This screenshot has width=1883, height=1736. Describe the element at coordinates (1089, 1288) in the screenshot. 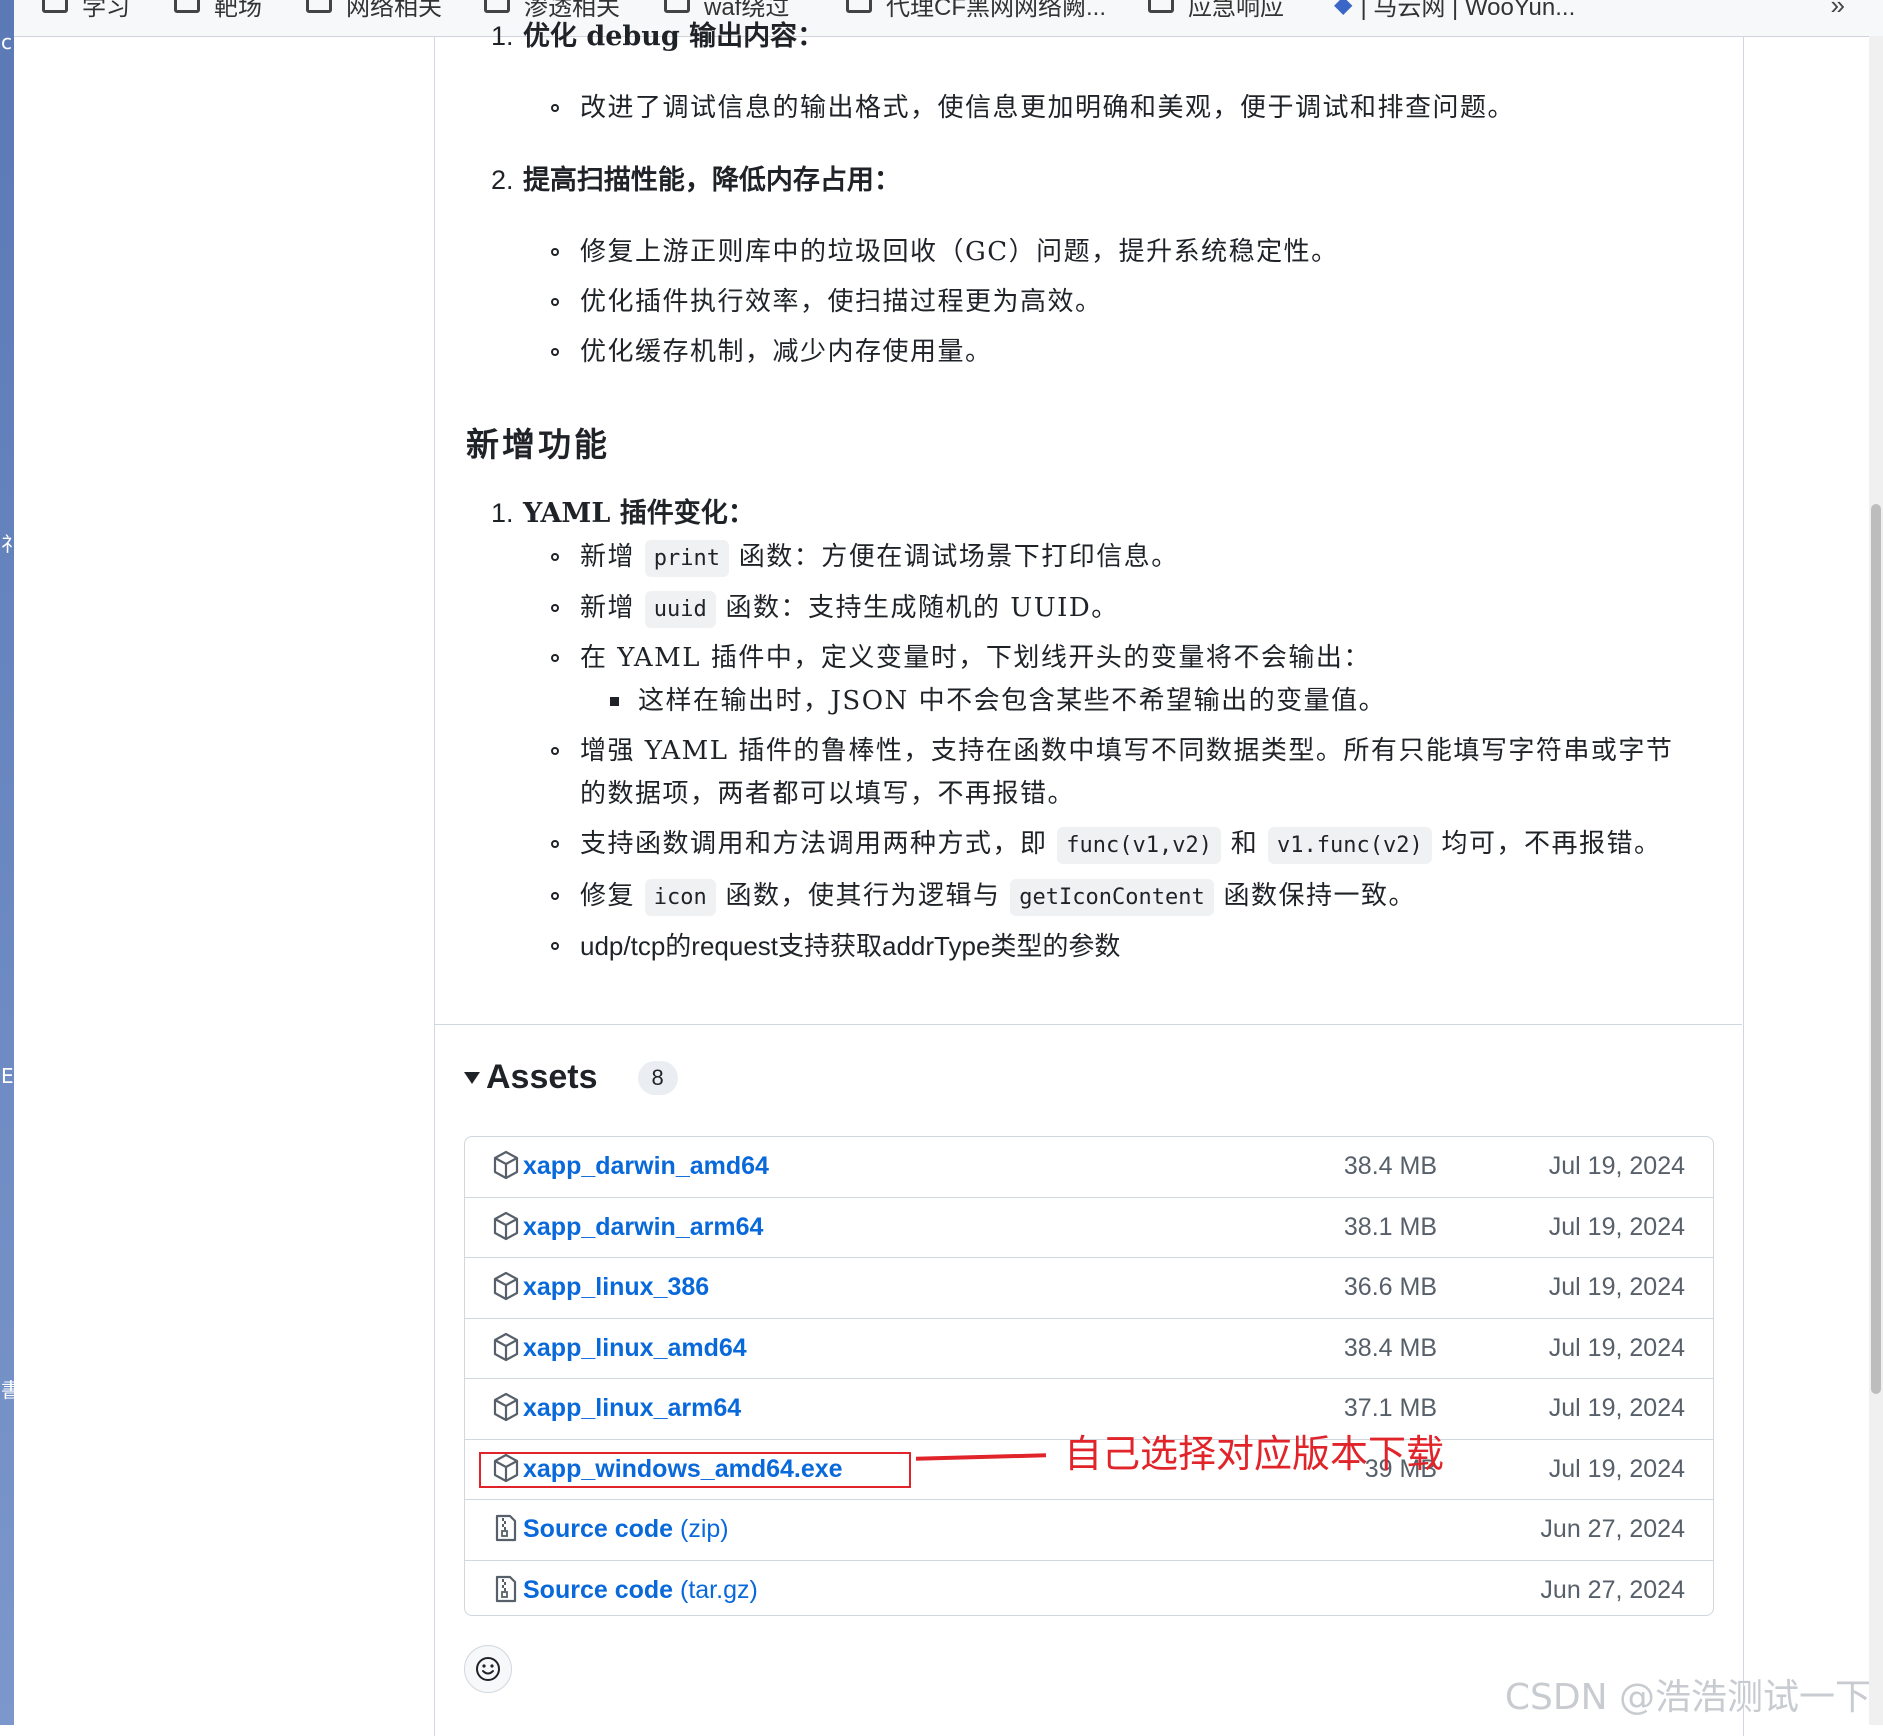

I see `asset-row: xapp_linux_386 36.6 MB Jul 19, 2024` at that location.